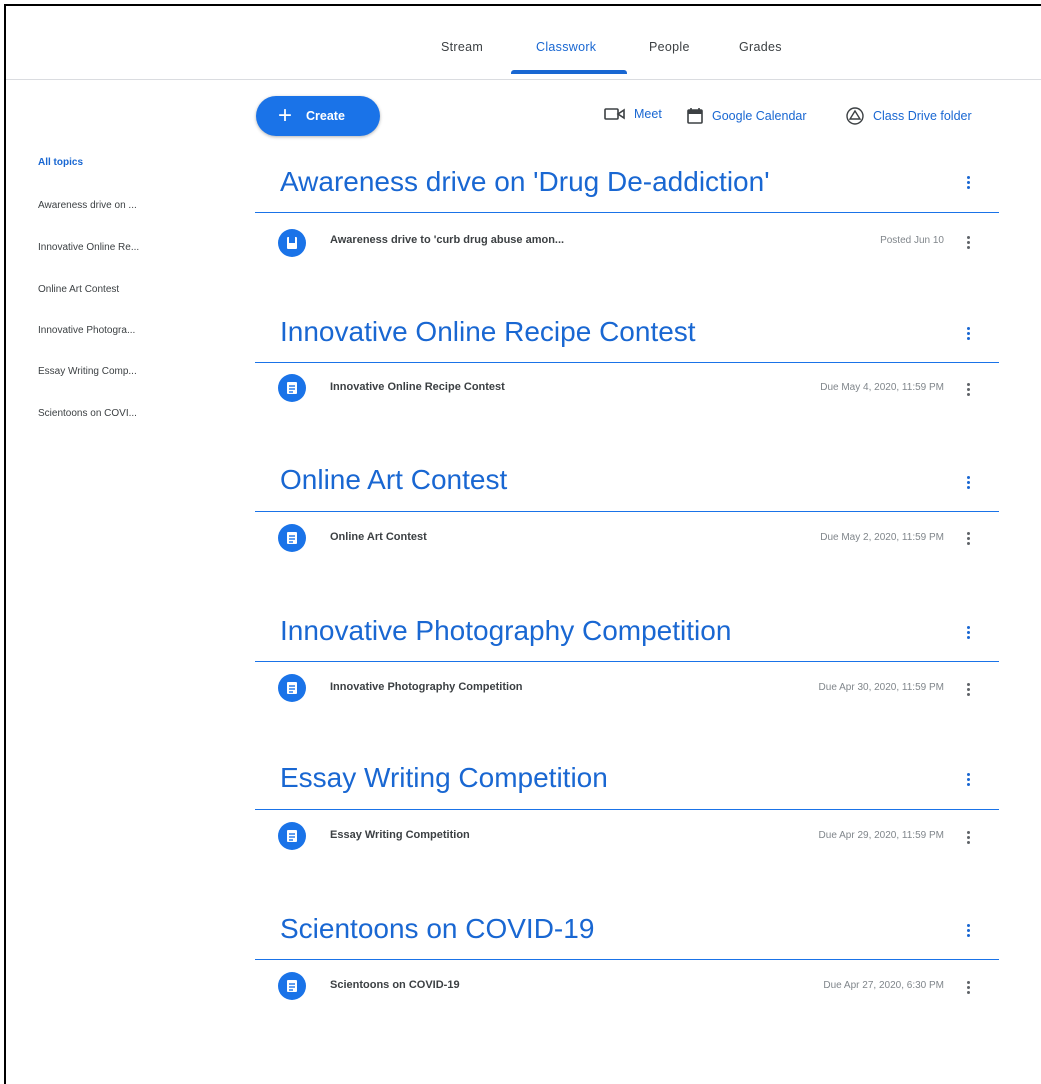 This screenshot has height=1084, width=1041. Describe the element at coordinates (881, 687) in the screenshot. I see `item-date: Due Apr 30, 2020, 11:59 PM` at that location.